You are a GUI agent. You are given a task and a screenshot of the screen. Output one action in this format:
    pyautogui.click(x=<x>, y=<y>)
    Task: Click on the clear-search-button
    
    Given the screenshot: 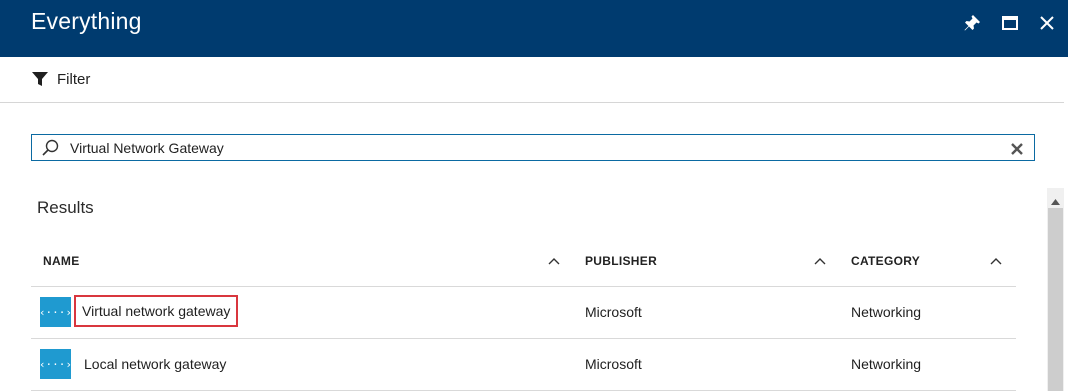 What is the action you would take?
    pyautogui.click(x=1017, y=151)
    